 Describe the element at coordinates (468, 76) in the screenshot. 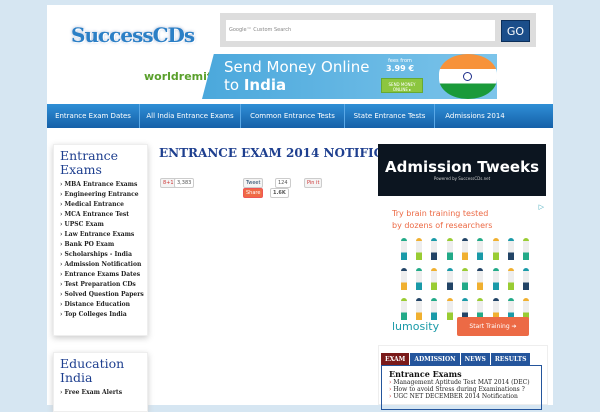

I see `india-flag-icon` at that location.